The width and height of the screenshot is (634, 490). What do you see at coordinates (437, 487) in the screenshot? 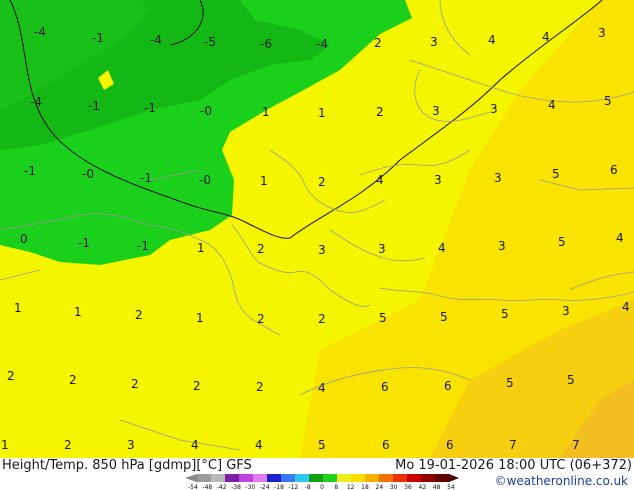
I see `scale-tick-label: 48` at bounding box center [437, 487].